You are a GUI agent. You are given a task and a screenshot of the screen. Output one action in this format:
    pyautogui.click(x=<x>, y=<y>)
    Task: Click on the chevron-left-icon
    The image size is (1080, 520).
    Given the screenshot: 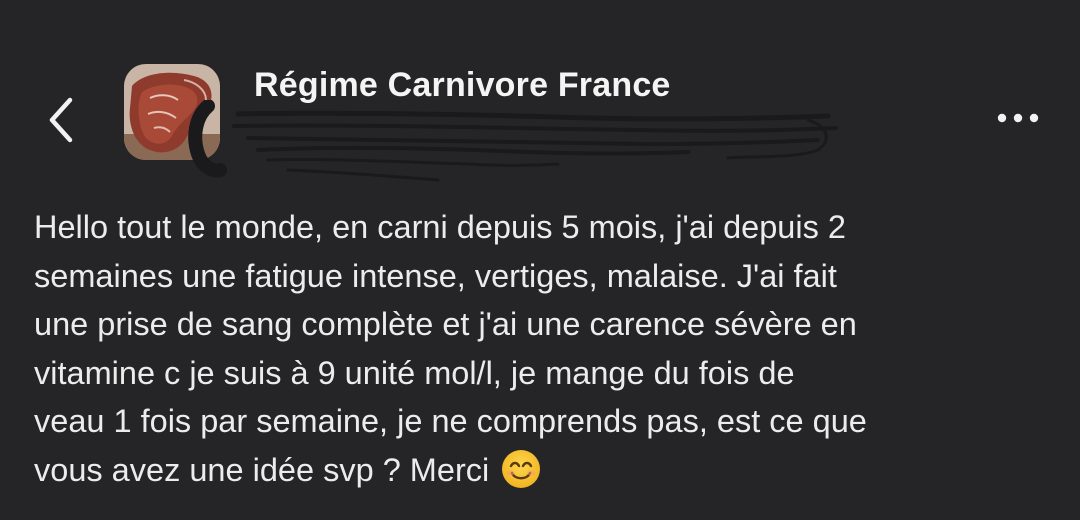 What is the action you would take?
    pyautogui.click(x=61, y=120)
    